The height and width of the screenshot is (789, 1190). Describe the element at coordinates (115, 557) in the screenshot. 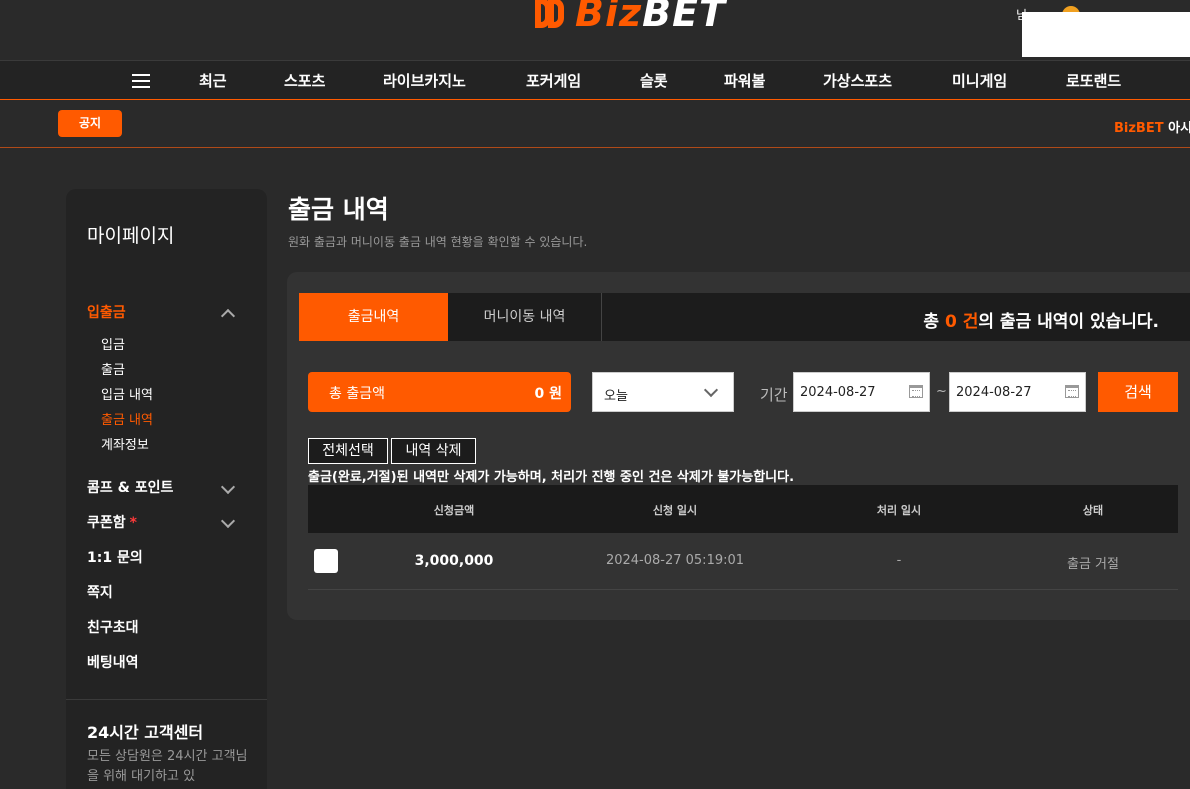

I see `sidebar-item-inquiry: 1:1 문의` at that location.